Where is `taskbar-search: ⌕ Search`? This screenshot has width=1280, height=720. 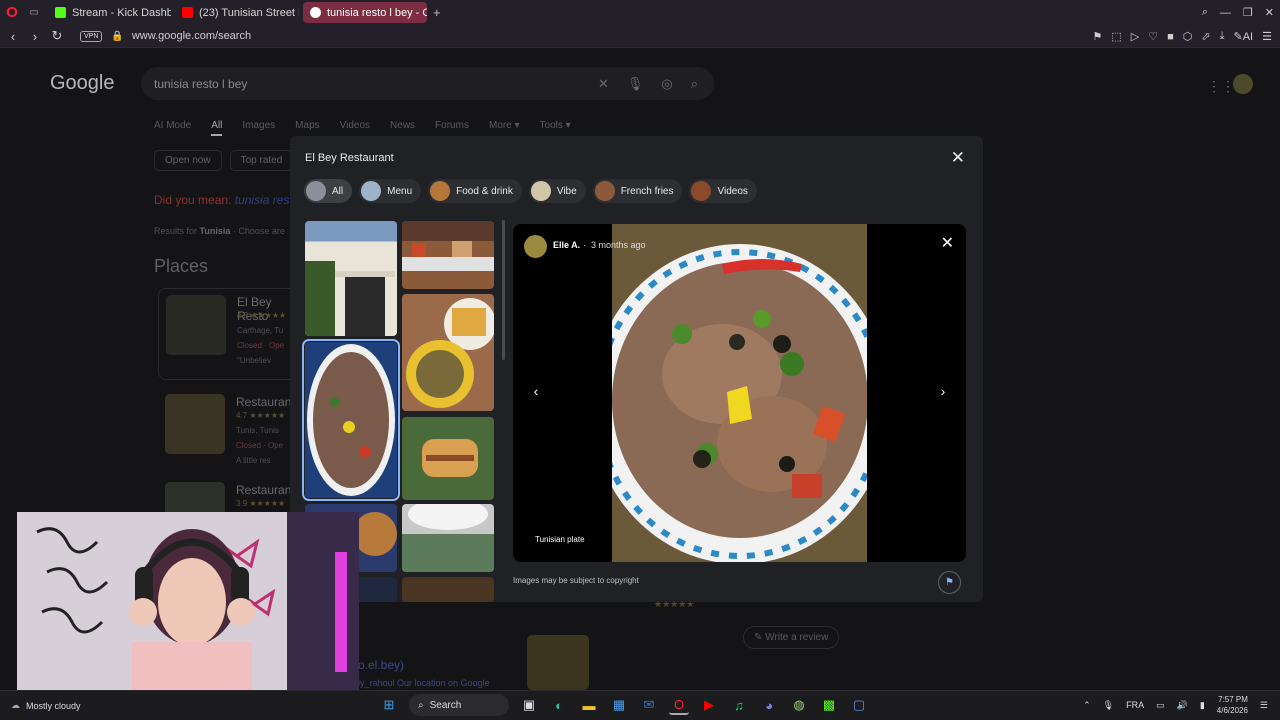
taskbar-search: ⌕ Search is located at coordinates (459, 705).